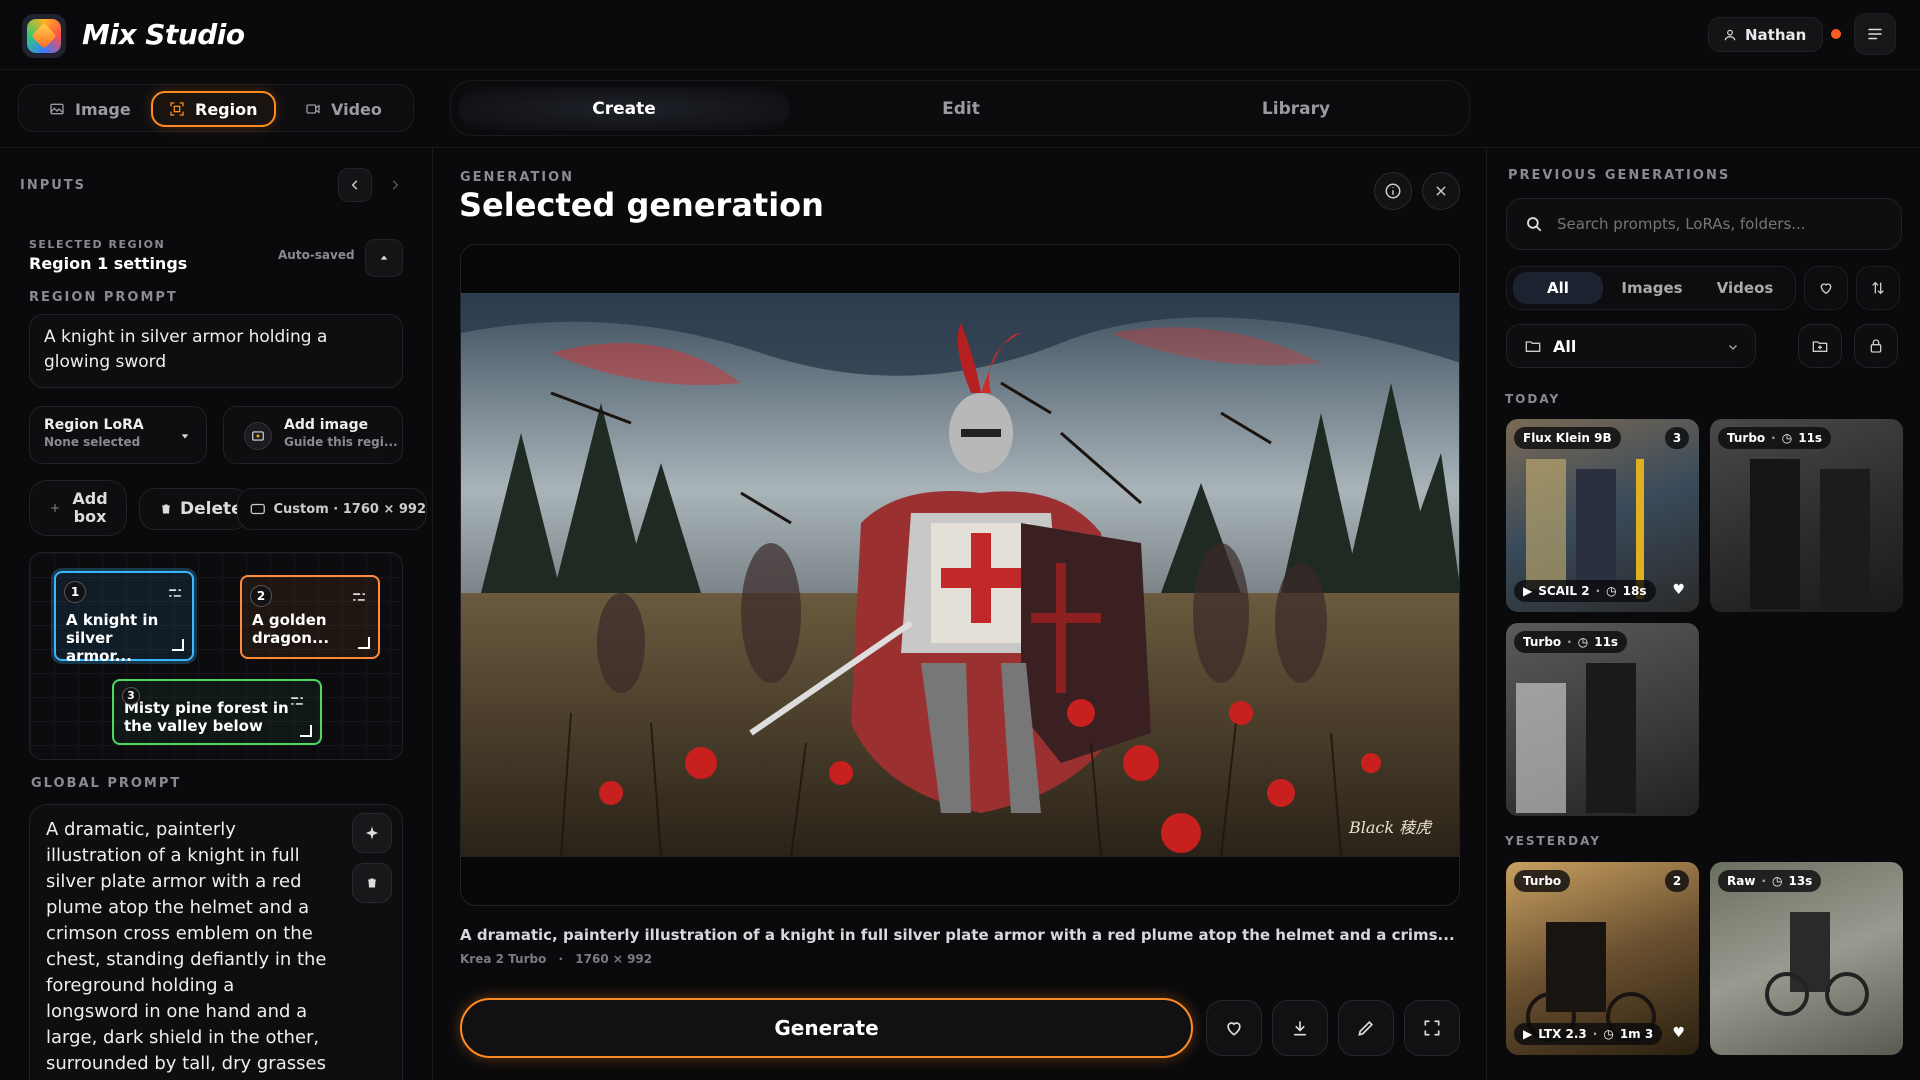 The width and height of the screenshot is (1920, 1080). What do you see at coordinates (1393, 191) in the screenshot?
I see `info-button` at bounding box center [1393, 191].